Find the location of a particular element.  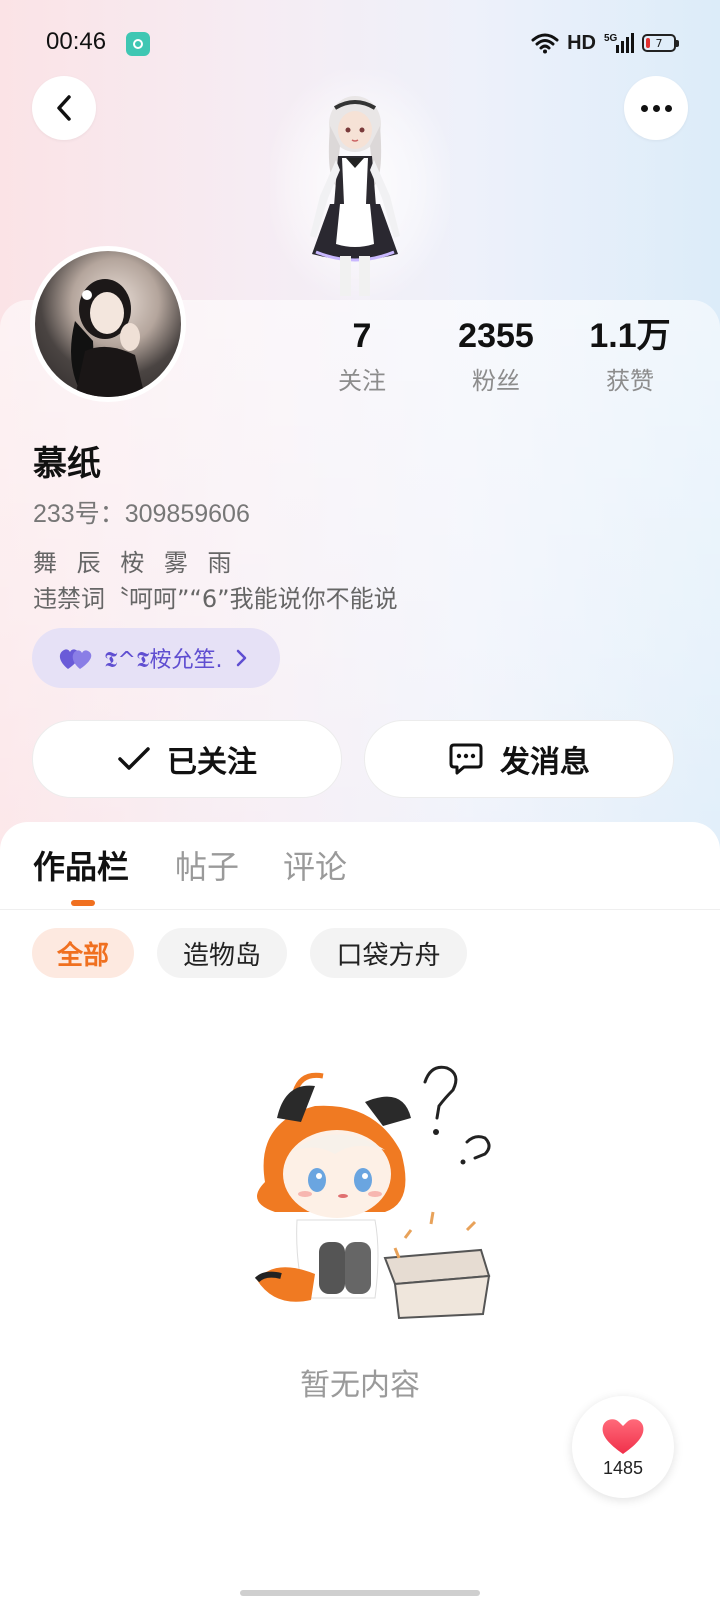

content-tabs: 作品栏 帖子 评论 is located at coordinates (360, 866).